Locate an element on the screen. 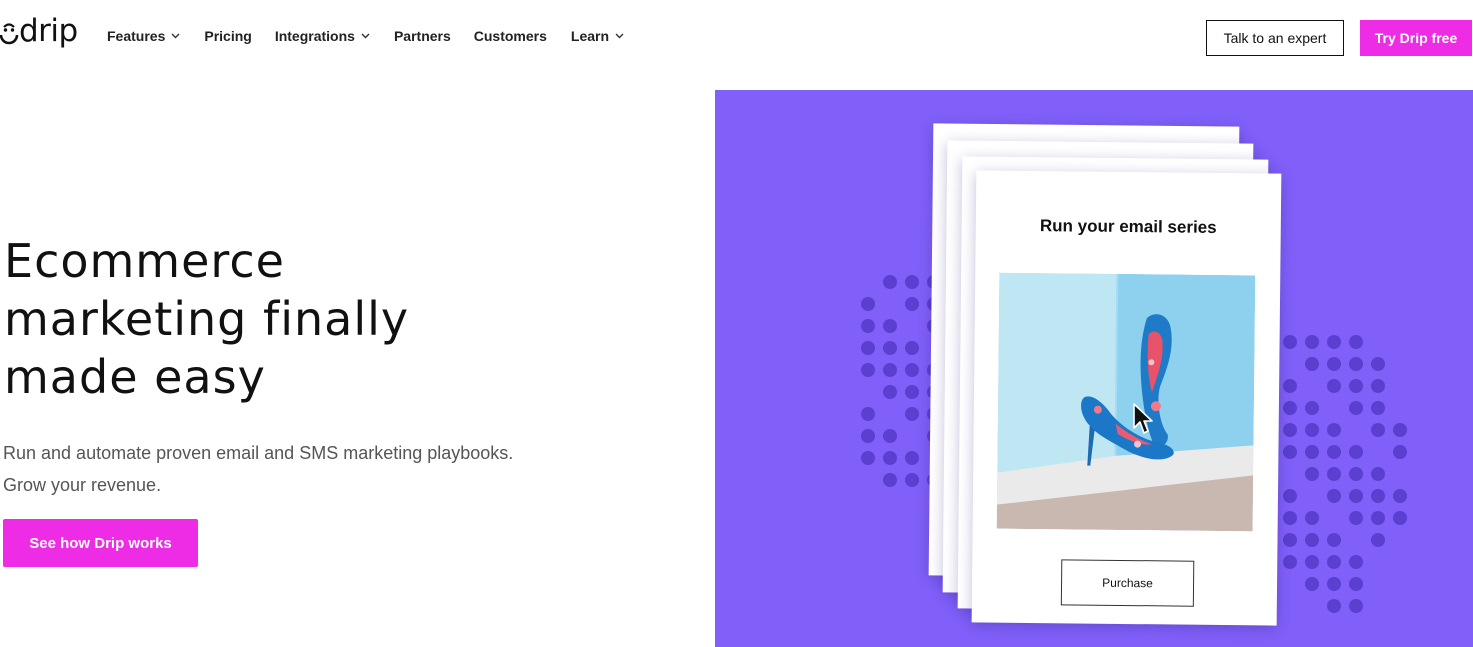  nav-customers-label: Customers is located at coordinates (510, 36).